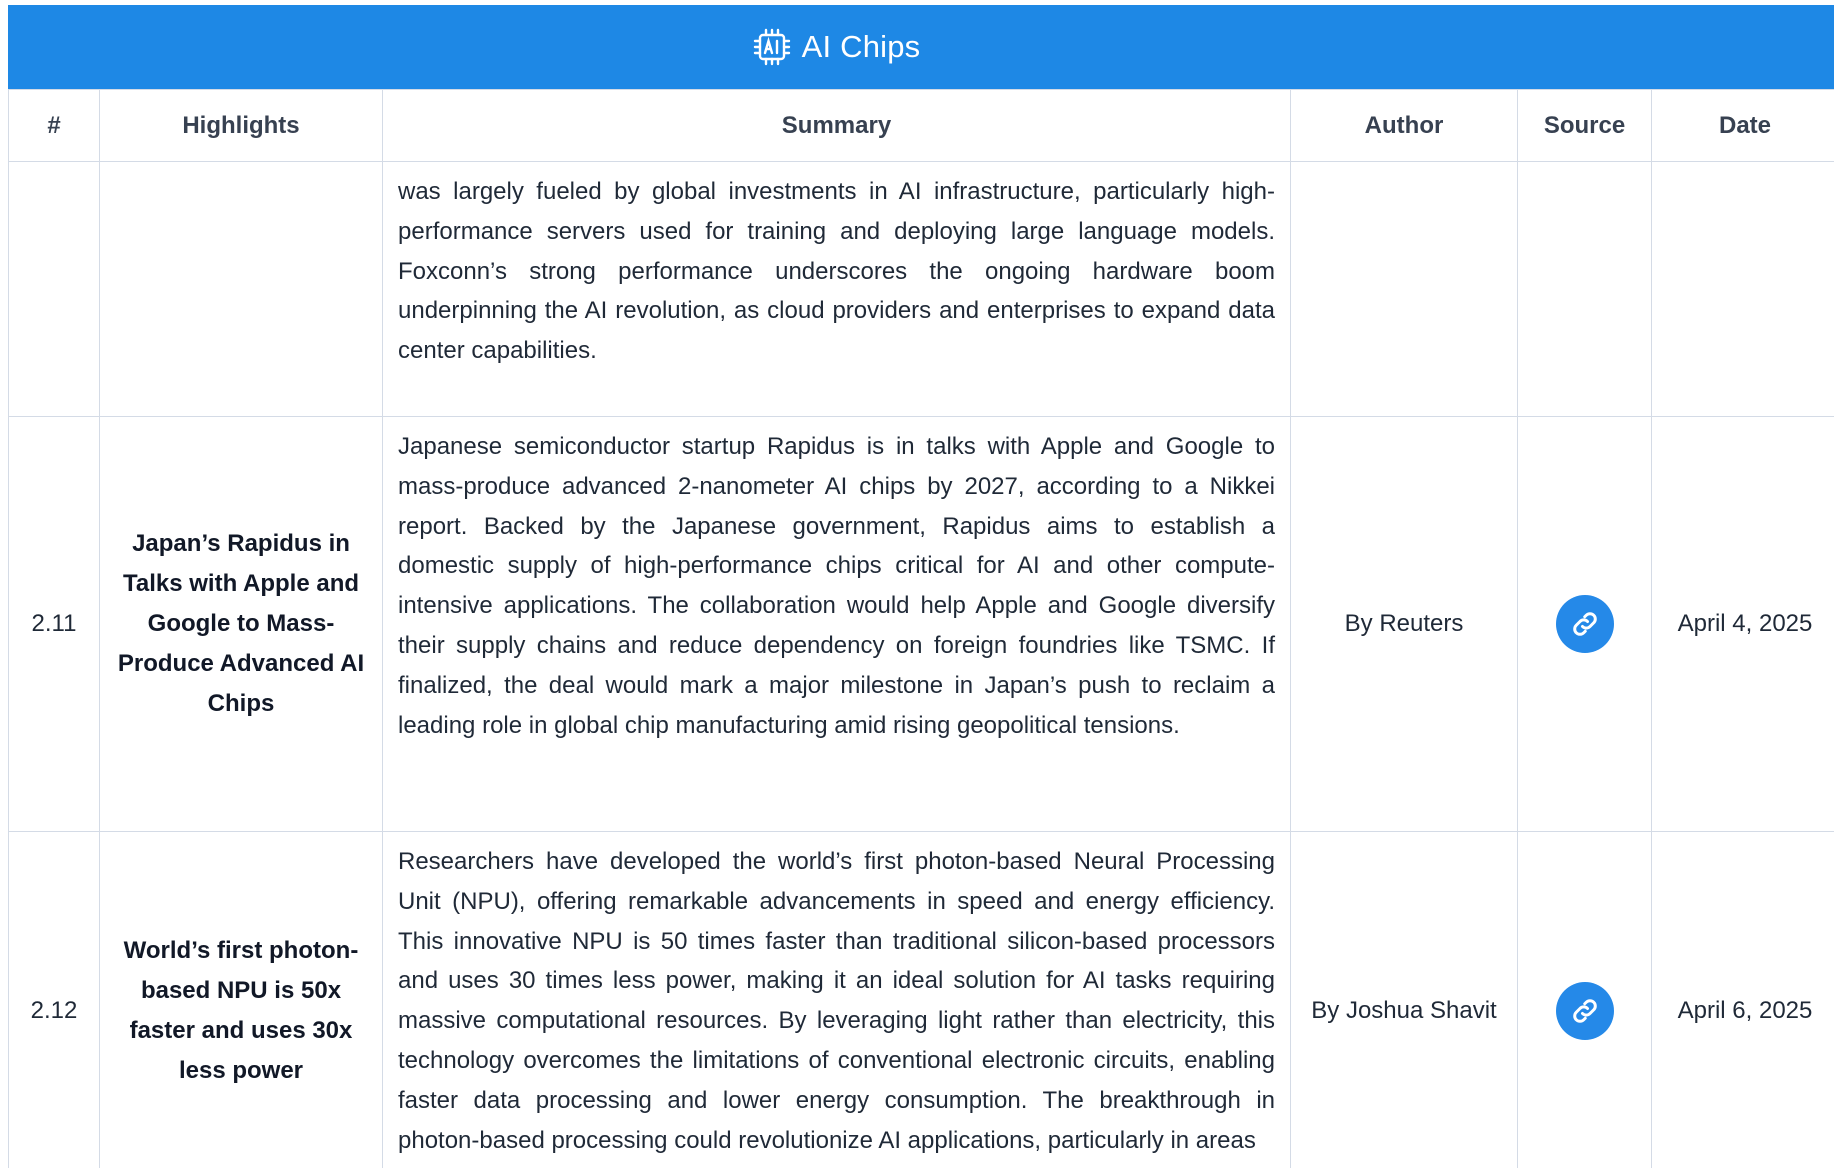 This screenshot has width=1834, height=1168. What do you see at coordinates (241, 125) in the screenshot?
I see `column-header-highlights: Highlights` at bounding box center [241, 125].